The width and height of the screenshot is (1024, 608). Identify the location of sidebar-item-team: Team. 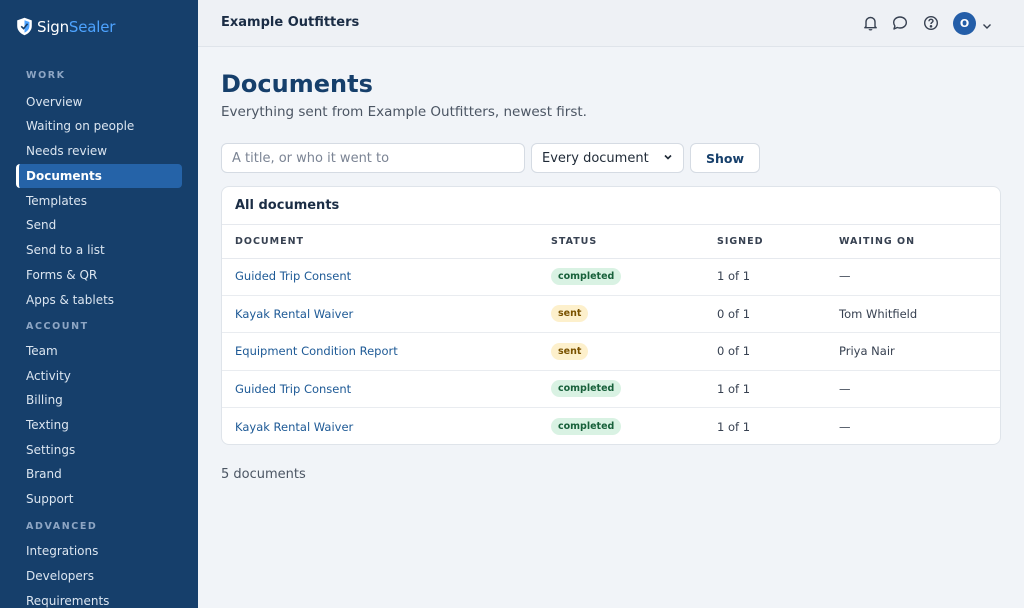
(99, 351).